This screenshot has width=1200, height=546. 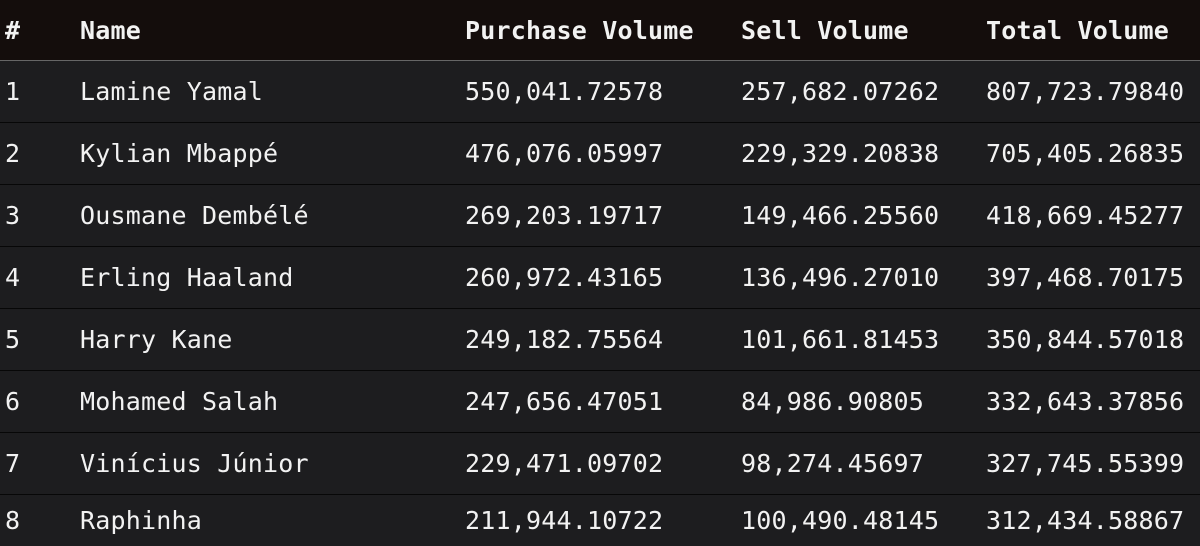 I want to click on sell-volume-column-header: Sell Volume, so click(x=856, y=30).